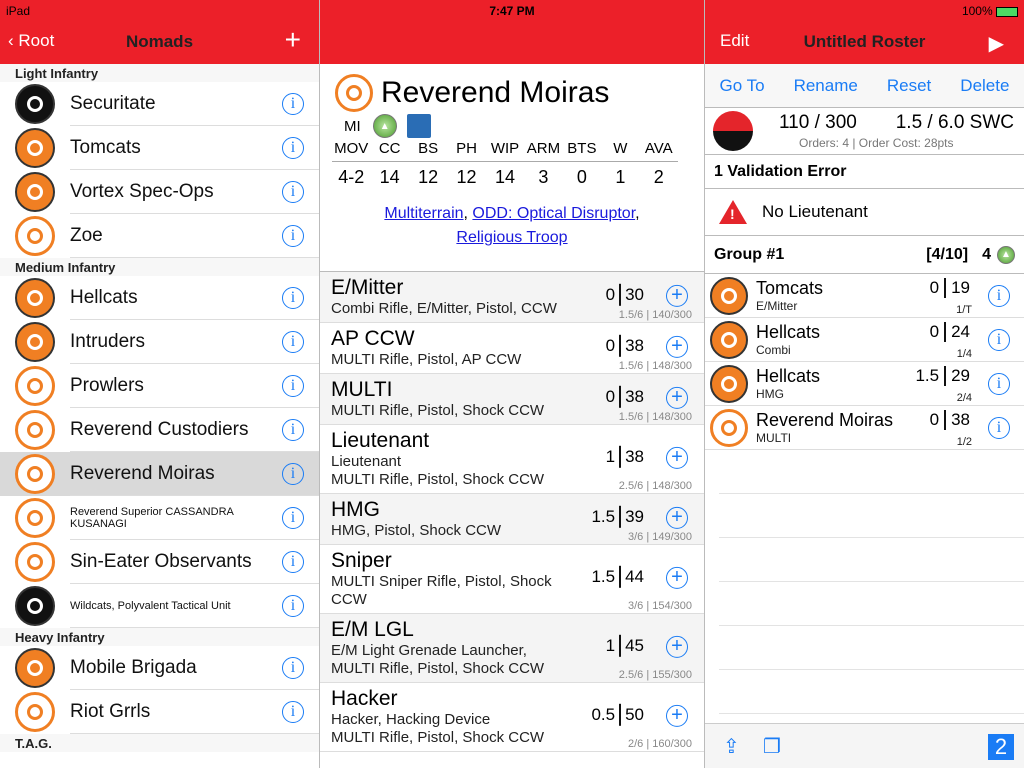 Image resolution: width=1024 pixels, height=768 pixels. Describe the element at coordinates (110, 711) in the screenshot. I see `list-item-label: Riot Grrls` at that location.